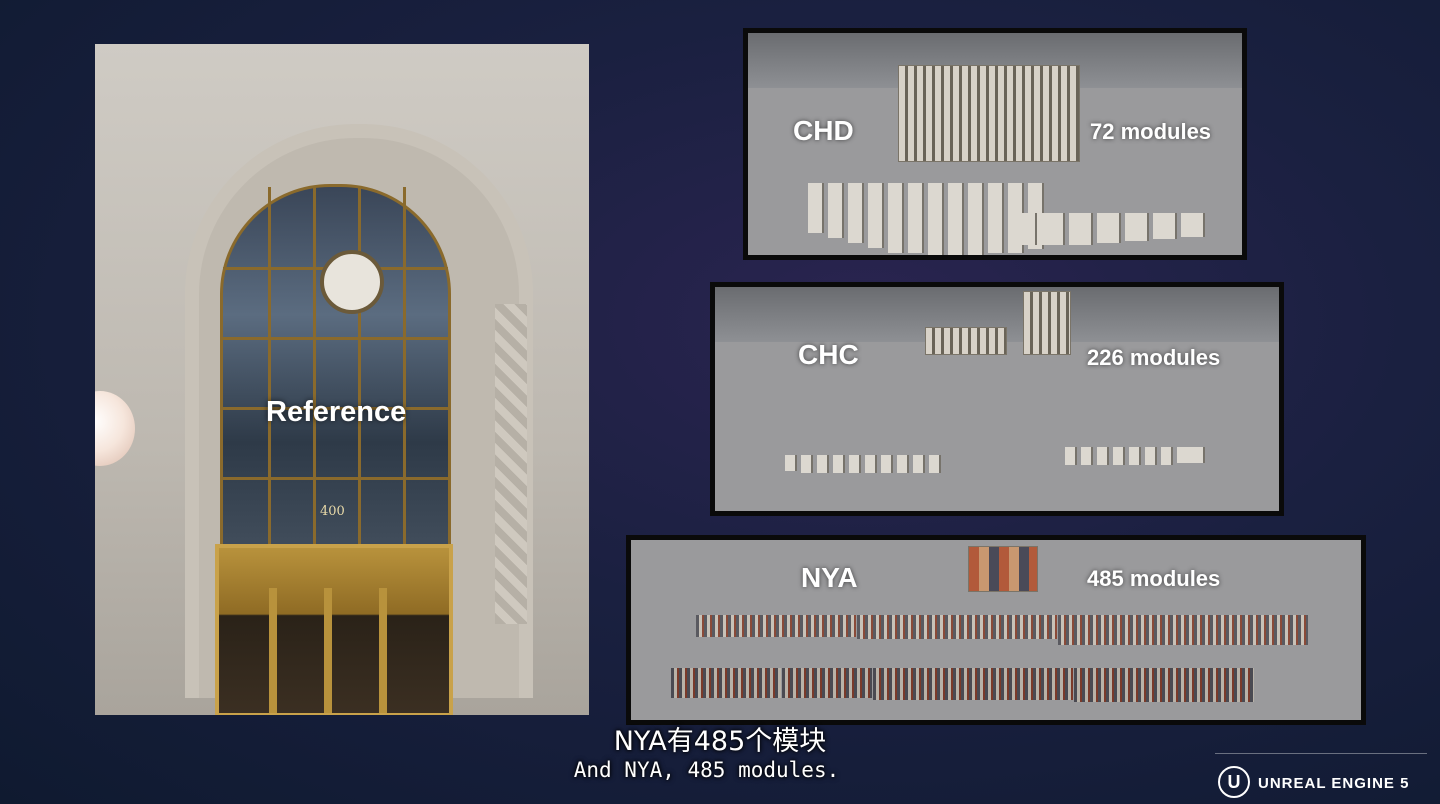 This screenshot has width=1440, height=804. What do you see at coordinates (706, 770) in the screenshot?
I see `subtitle-english: And NYA, 485 modules.` at bounding box center [706, 770].